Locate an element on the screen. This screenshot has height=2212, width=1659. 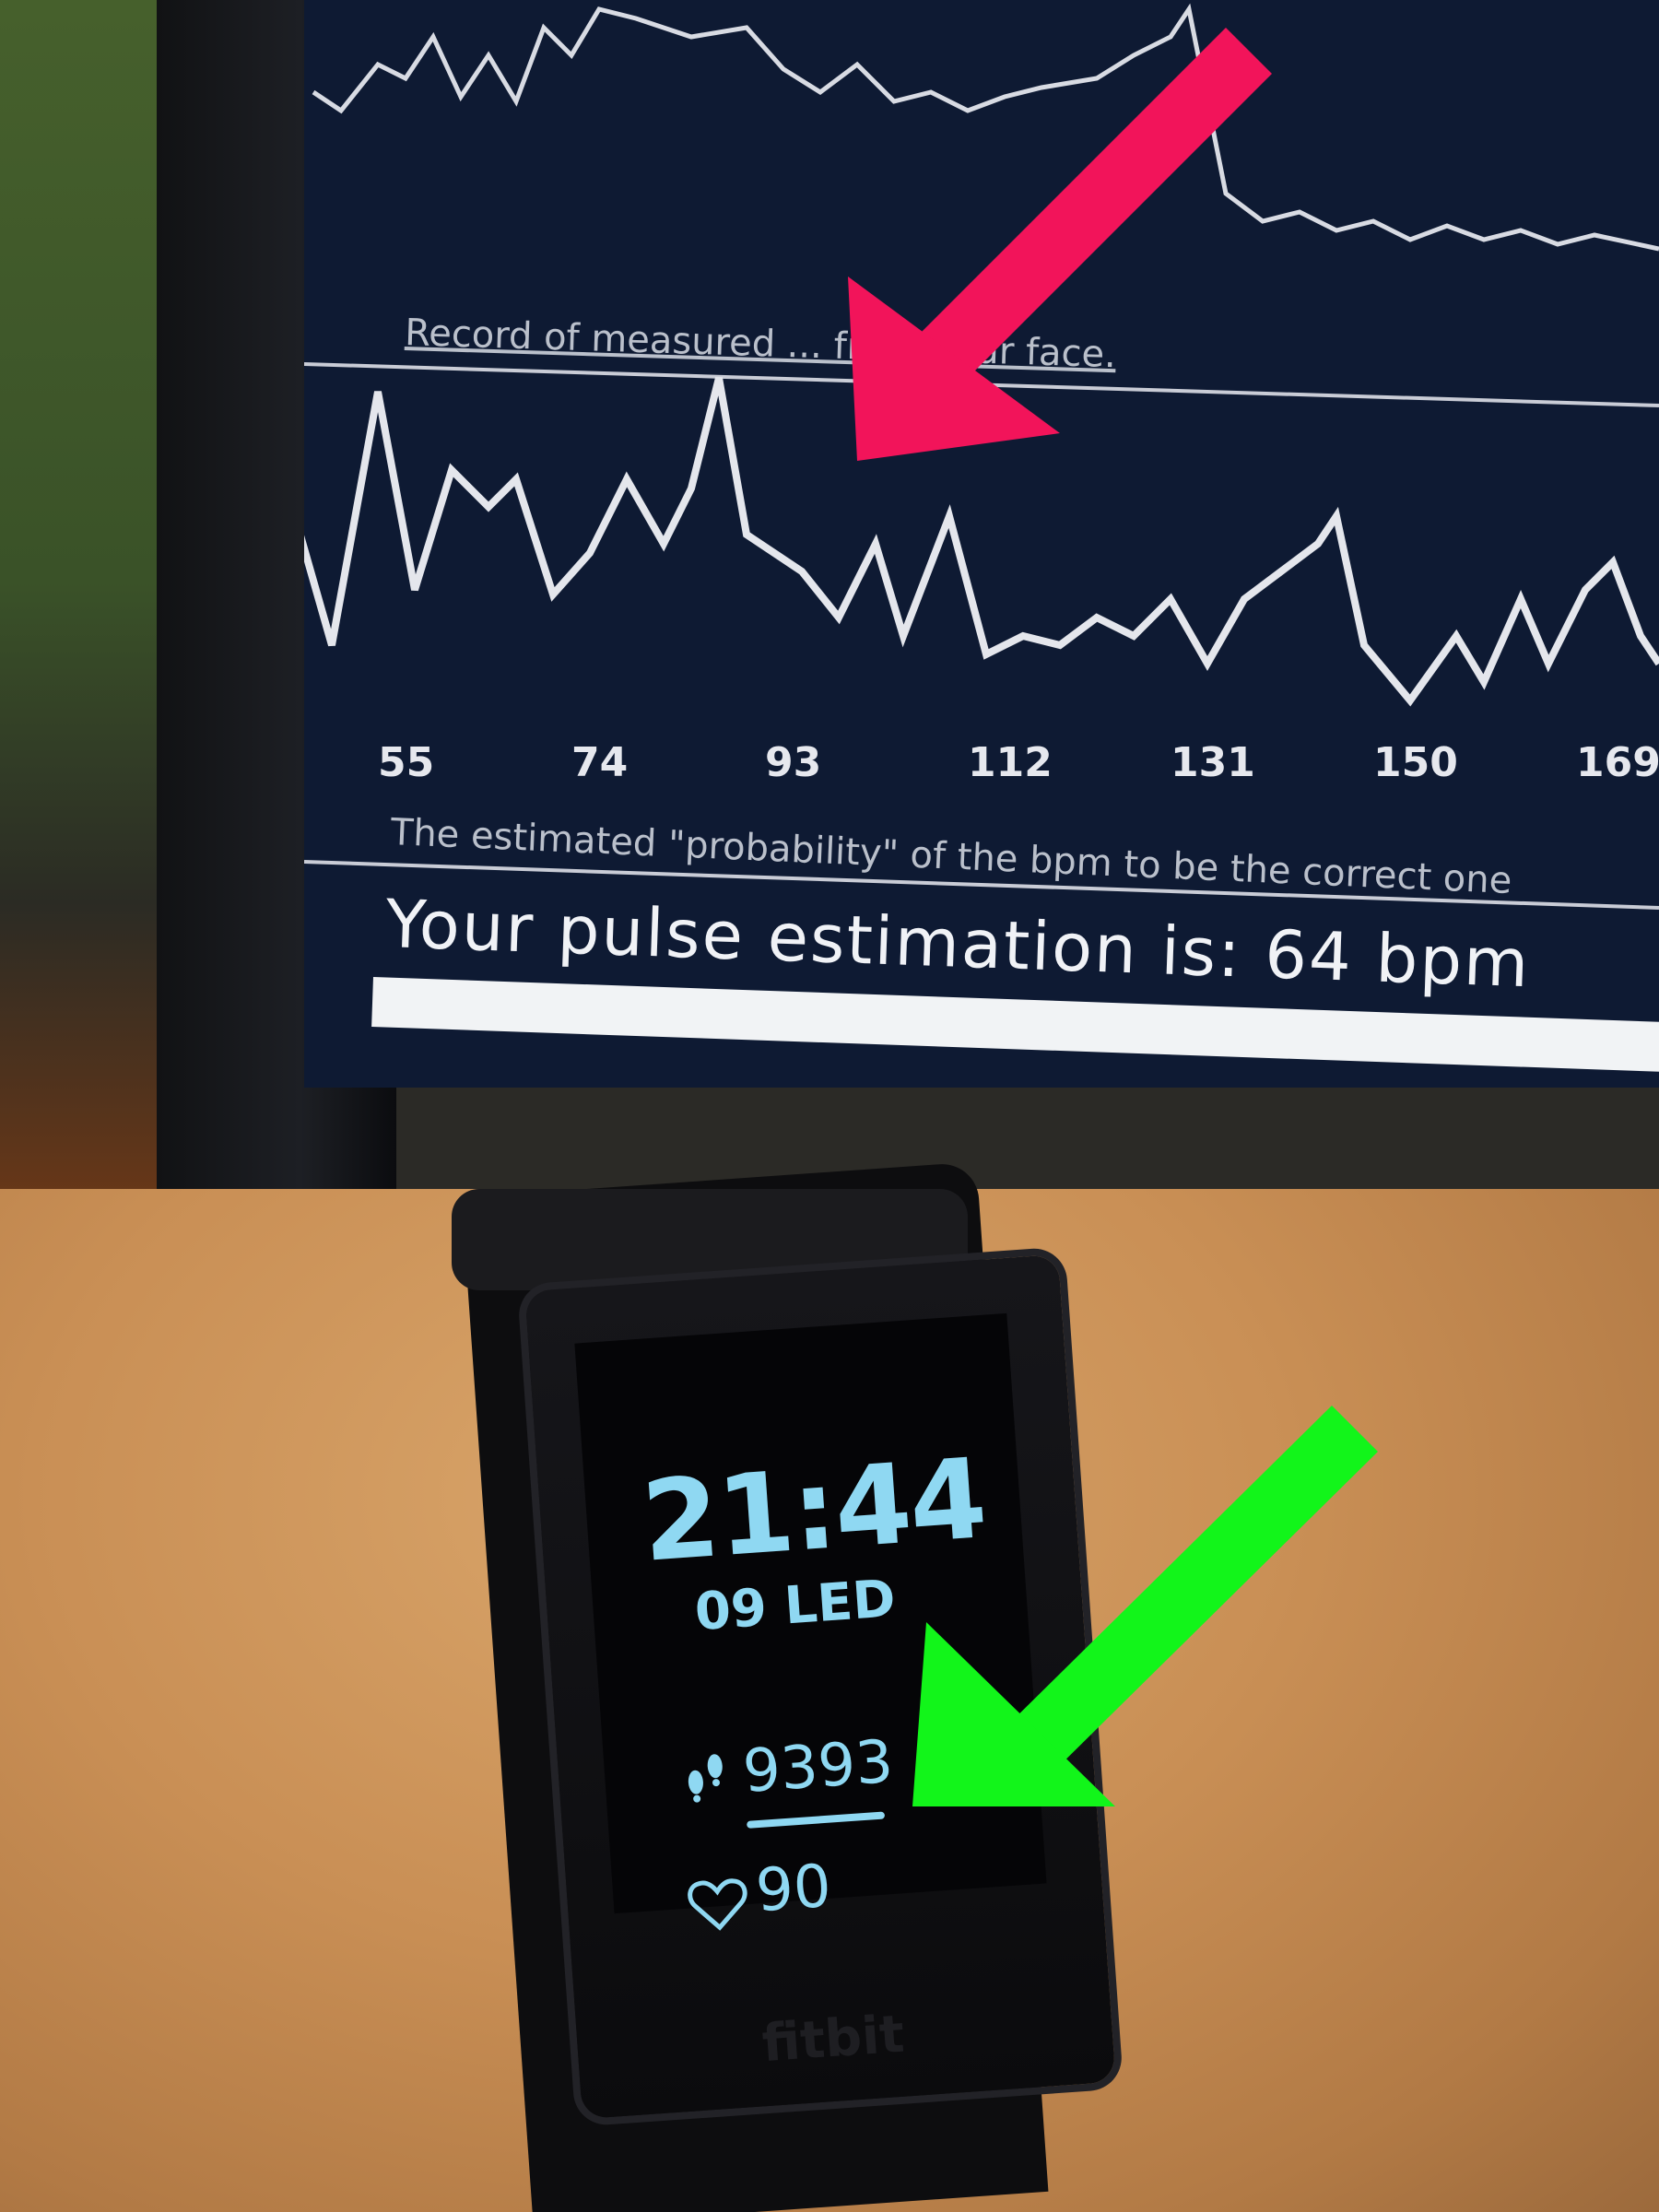
green-arrow-icon is located at coordinates (1145, 1606).